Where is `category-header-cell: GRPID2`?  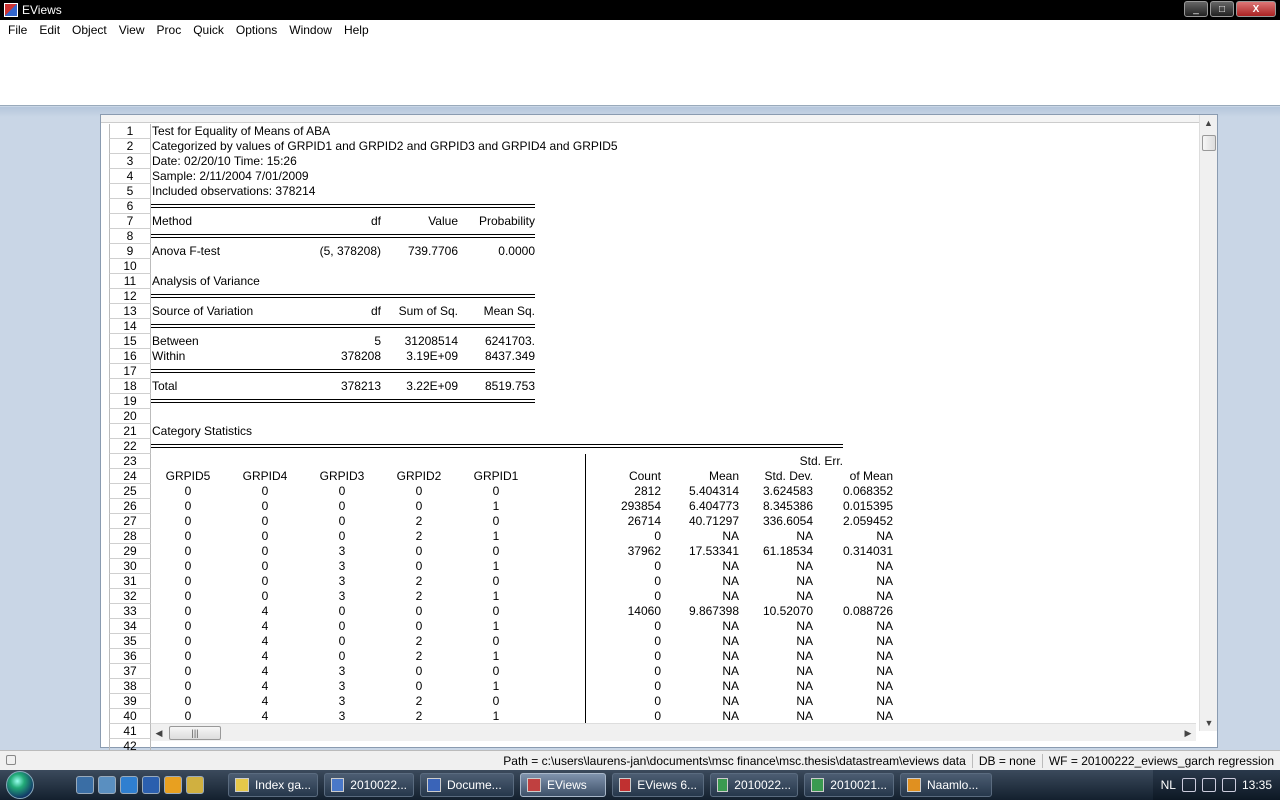
category-header-cell: GRPID2 is located at coordinates (419, 476).